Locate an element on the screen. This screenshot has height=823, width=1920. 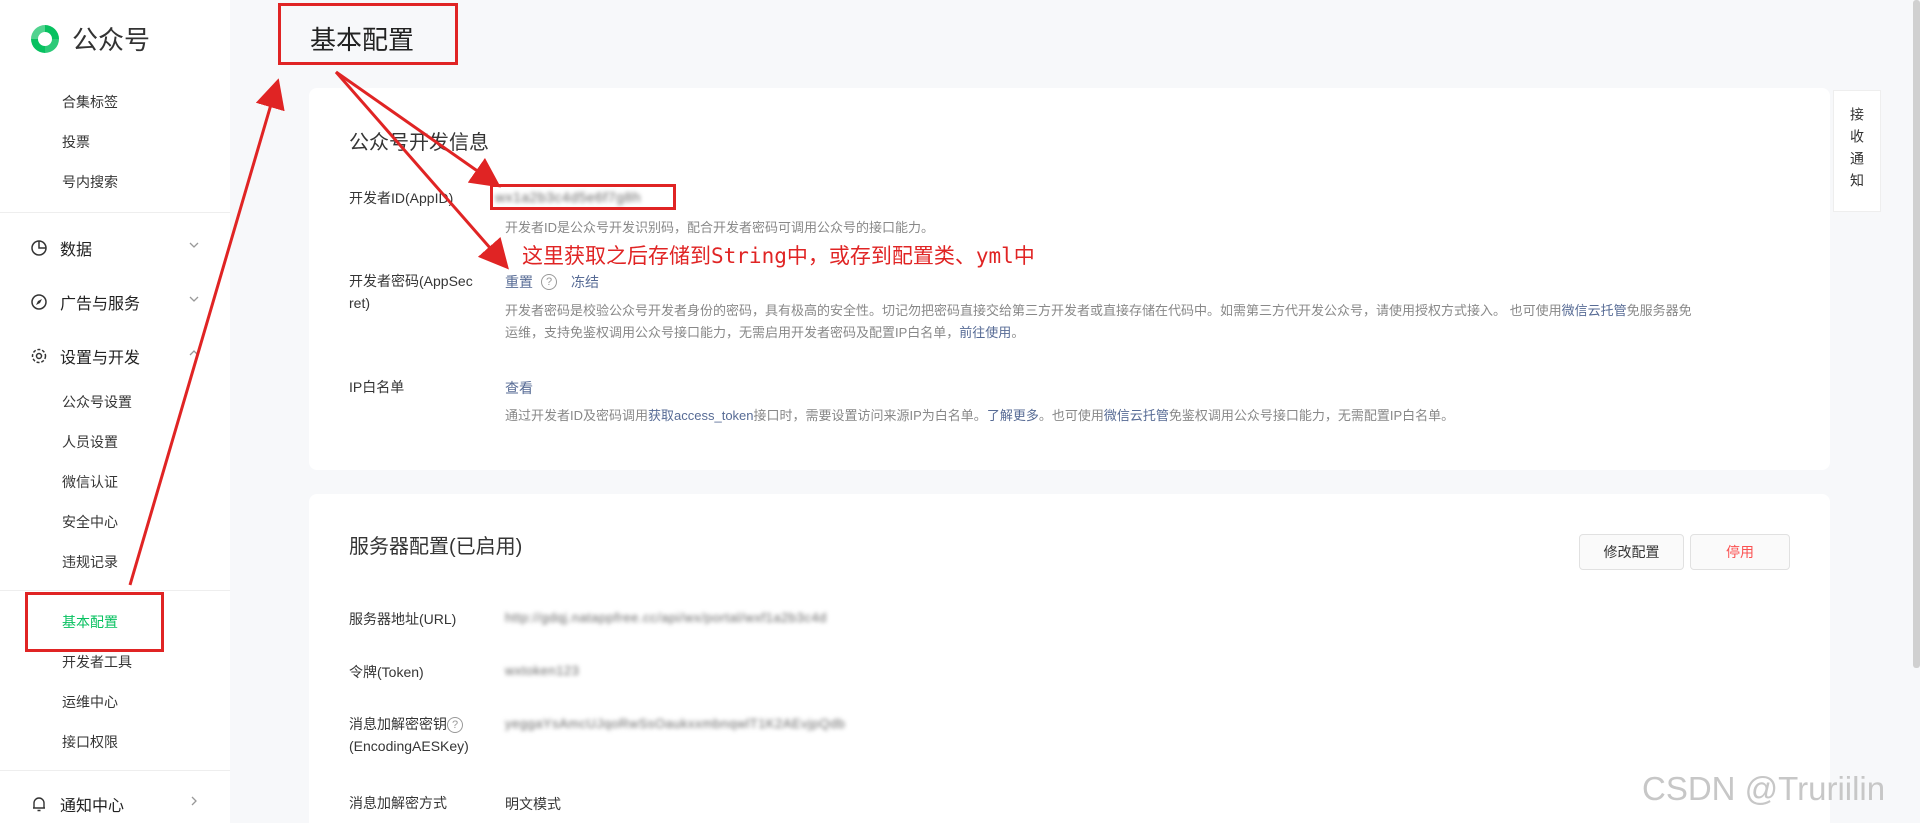
secret-desc-text: 。 is located at coordinates (1018, 332).